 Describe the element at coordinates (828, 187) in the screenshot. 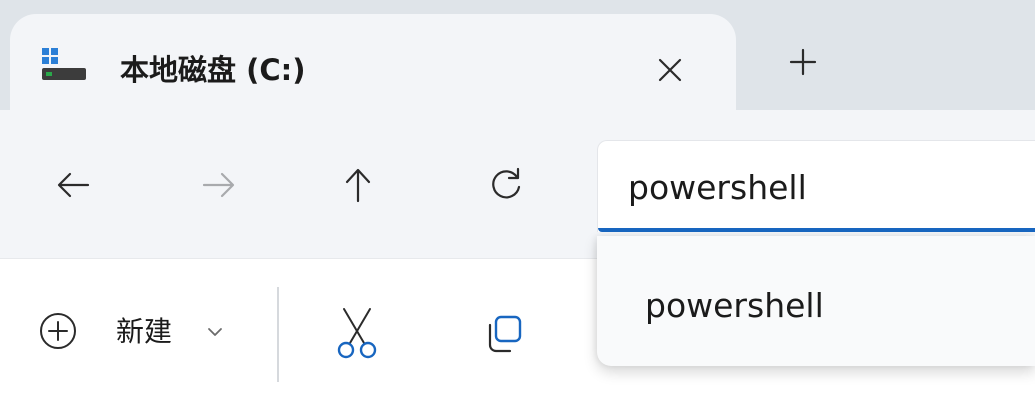

I see `address-input` at that location.